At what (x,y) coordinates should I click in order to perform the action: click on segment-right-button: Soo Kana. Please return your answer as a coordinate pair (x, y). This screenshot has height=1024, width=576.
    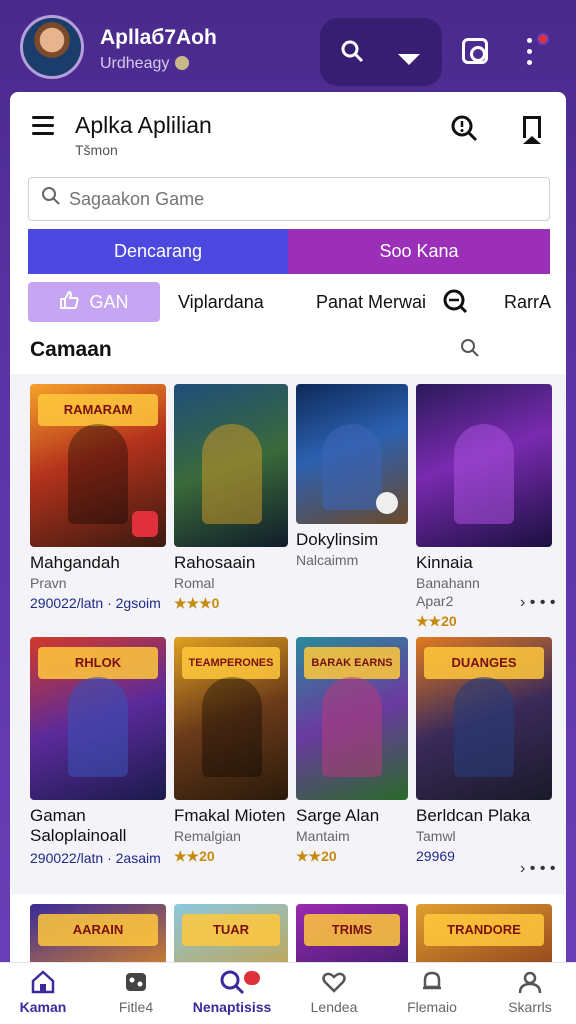
    Looking at the image, I should click on (419, 251).